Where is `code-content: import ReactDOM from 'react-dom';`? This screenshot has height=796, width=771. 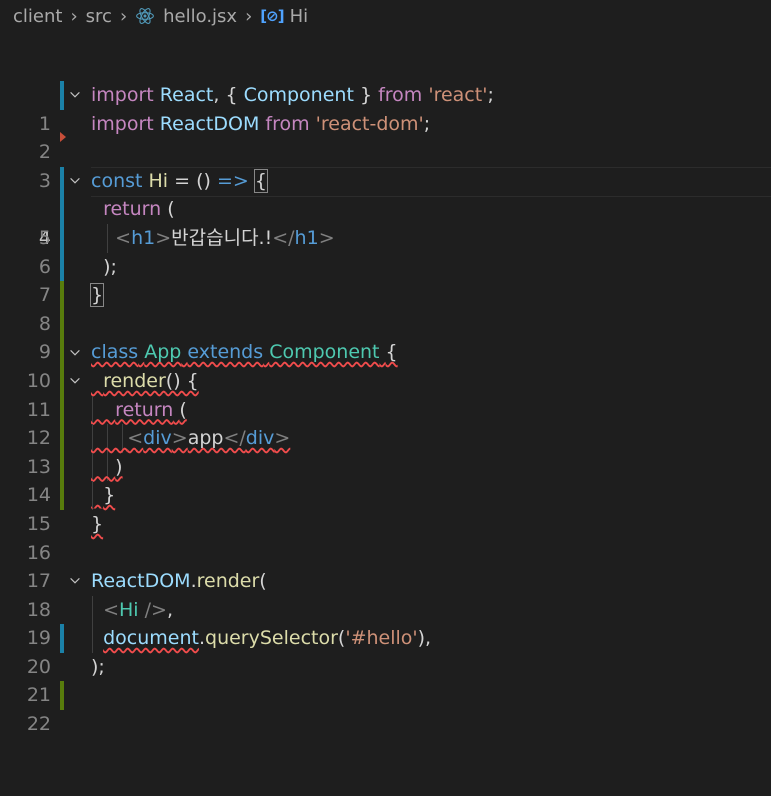
code-content: import ReactDOM from 'react-dom'; is located at coordinates (261, 123).